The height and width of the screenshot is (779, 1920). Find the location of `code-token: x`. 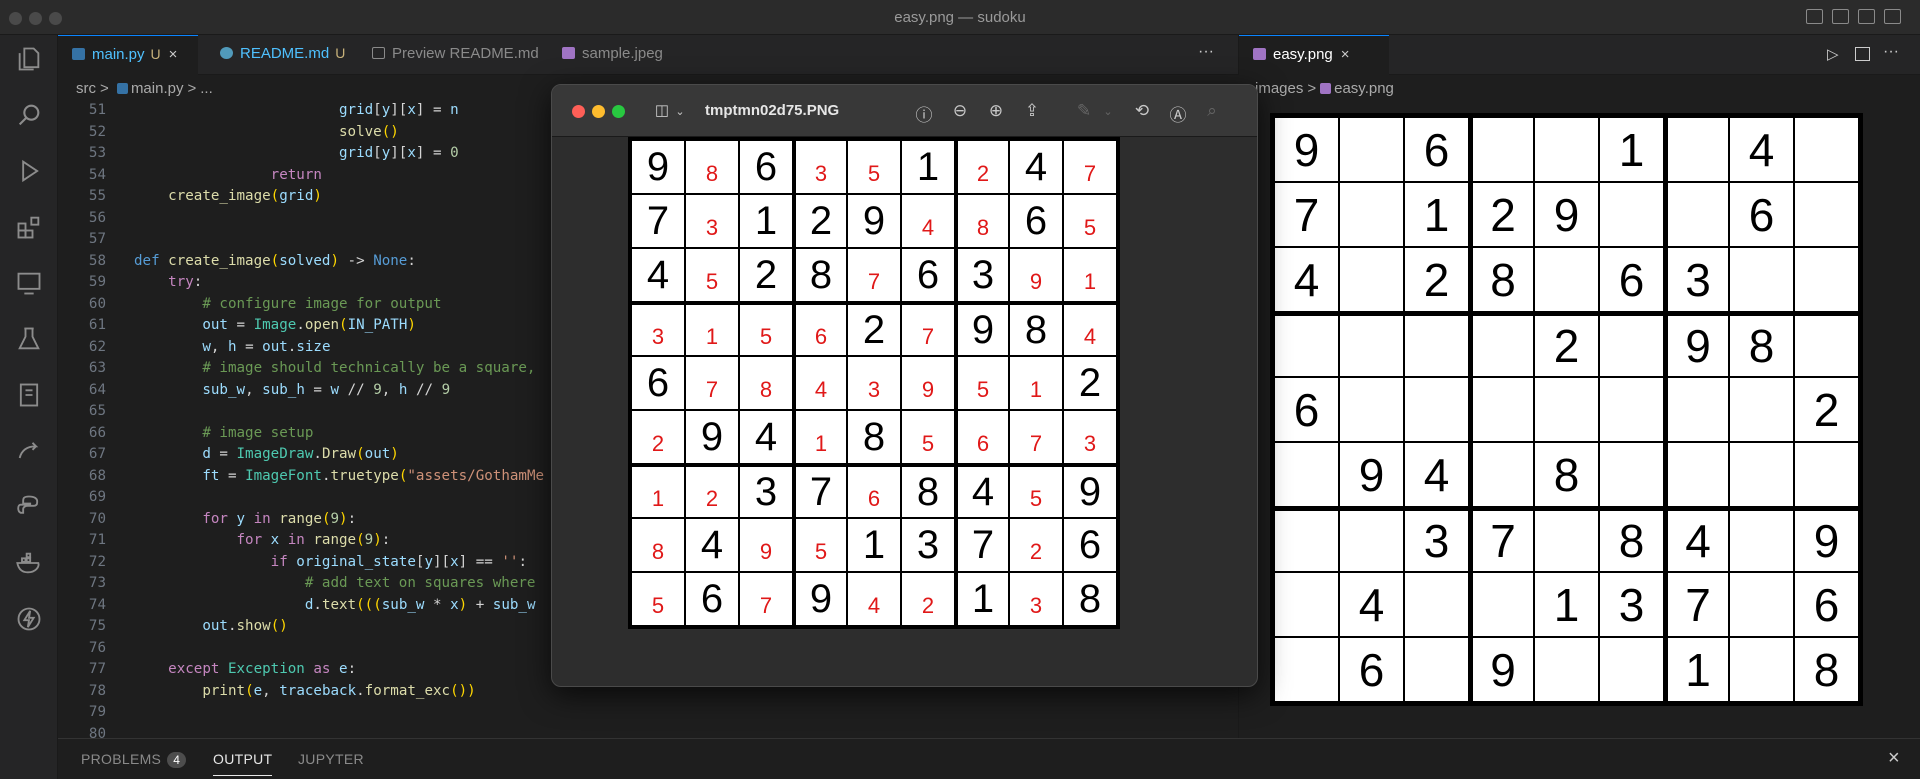

code-token: x is located at coordinates (454, 561).